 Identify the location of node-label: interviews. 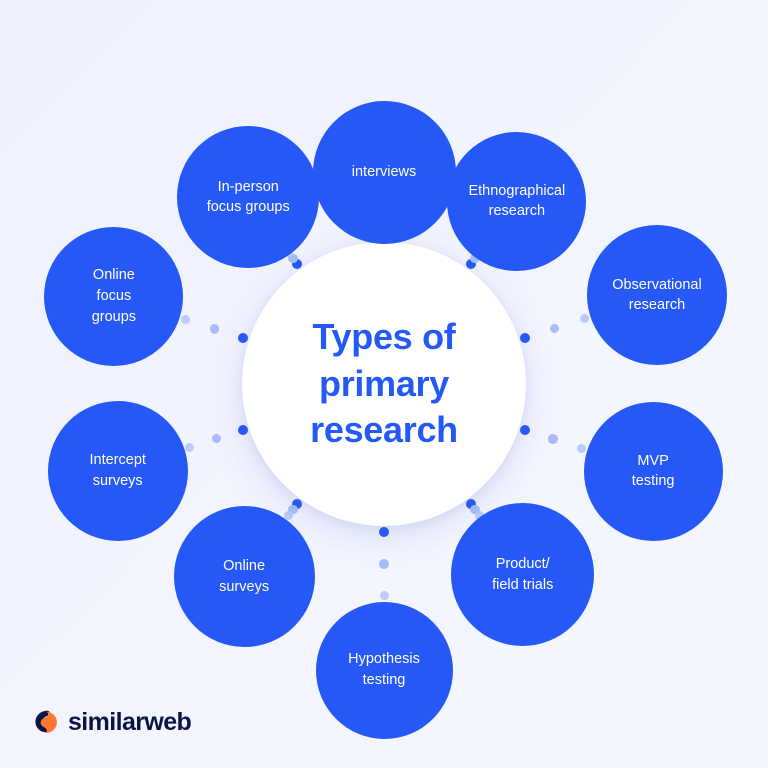
(384, 171).